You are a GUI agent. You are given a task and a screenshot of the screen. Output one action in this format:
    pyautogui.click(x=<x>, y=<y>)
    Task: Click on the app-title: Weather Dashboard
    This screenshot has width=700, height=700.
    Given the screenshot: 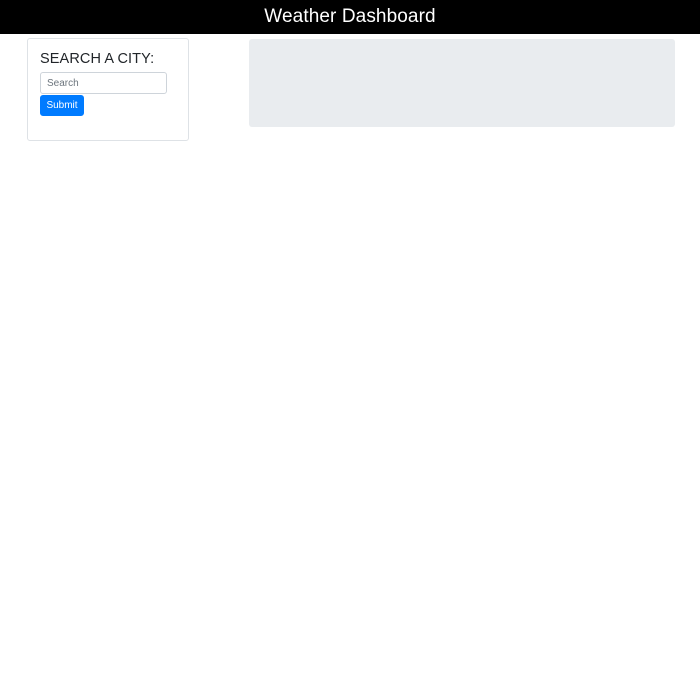 What is the action you would take?
    pyautogui.click(x=350, y=16)
    